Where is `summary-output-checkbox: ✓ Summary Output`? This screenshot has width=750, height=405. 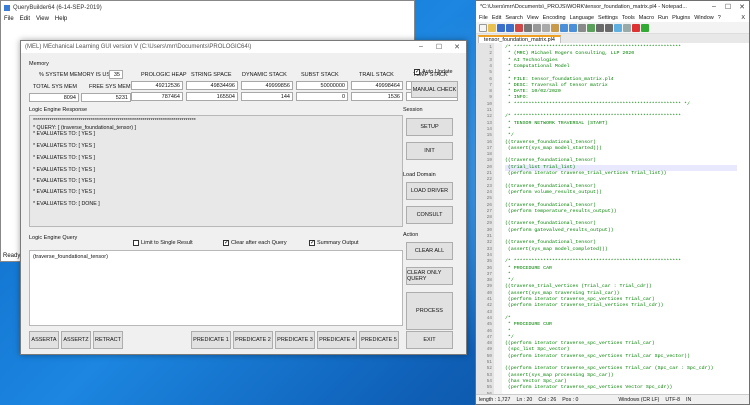
summary-output-checkbox: ✓ Summary Output is located at coordinates (334, 243).